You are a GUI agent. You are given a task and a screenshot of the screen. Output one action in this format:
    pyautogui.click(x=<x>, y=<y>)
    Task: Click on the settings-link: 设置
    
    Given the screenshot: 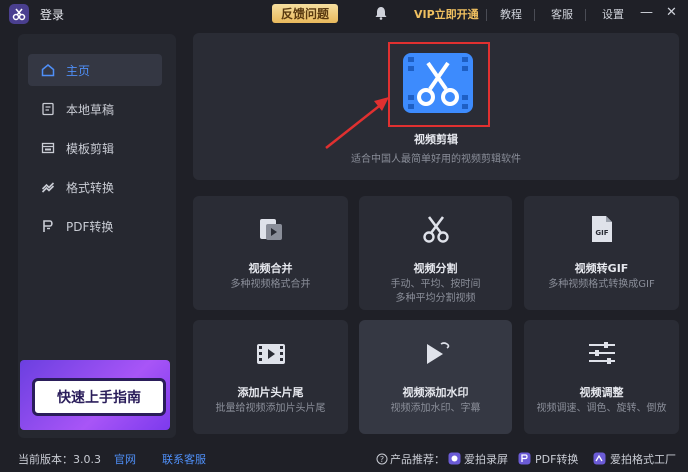 What is the action you would take?
    pyautogui.click(x=613, y=14)
    